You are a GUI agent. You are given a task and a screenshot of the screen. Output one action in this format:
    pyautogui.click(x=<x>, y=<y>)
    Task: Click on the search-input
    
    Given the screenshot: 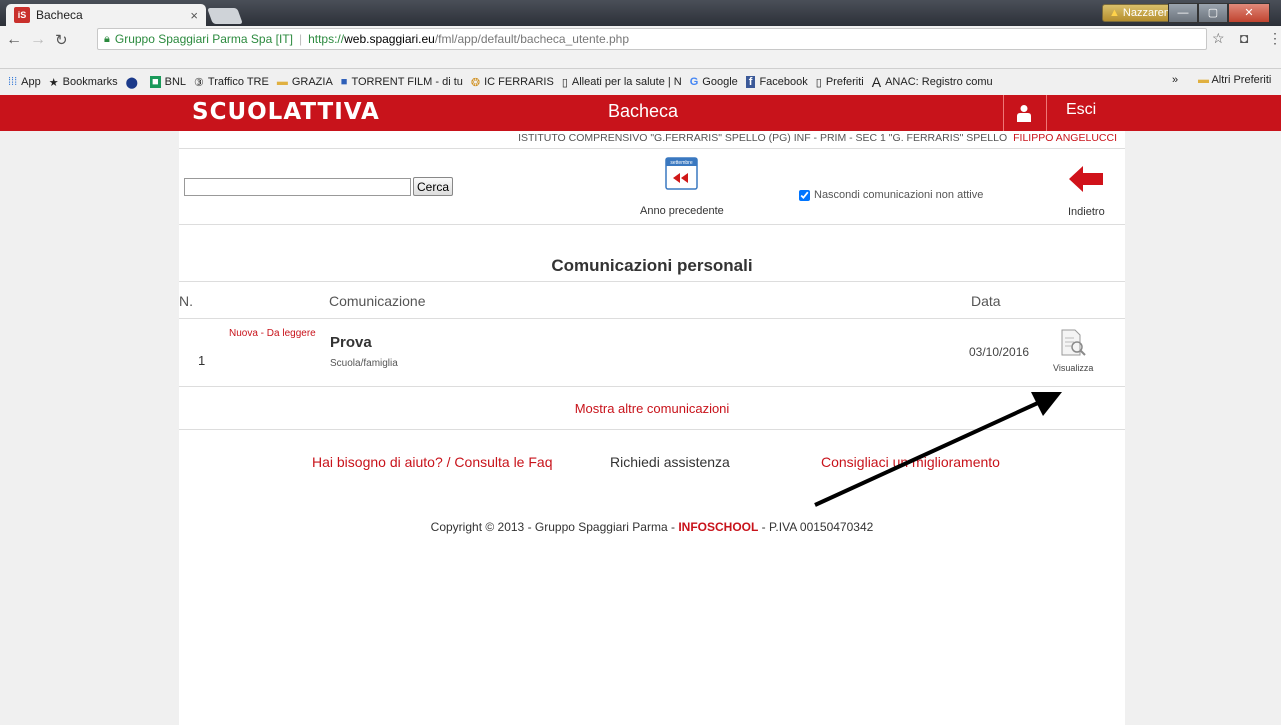 What is the action you would take?
    pyautogui.click(x=297, y=187)
    